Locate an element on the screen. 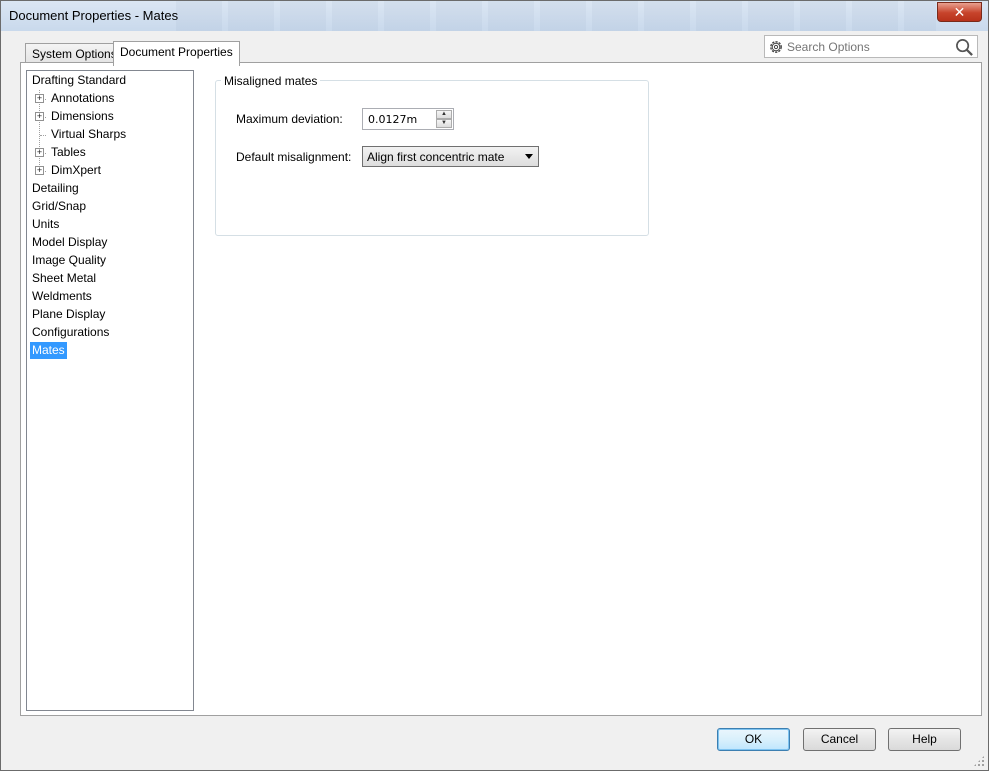  tree-item-label: Detailing is located at coordinates (55, 188).